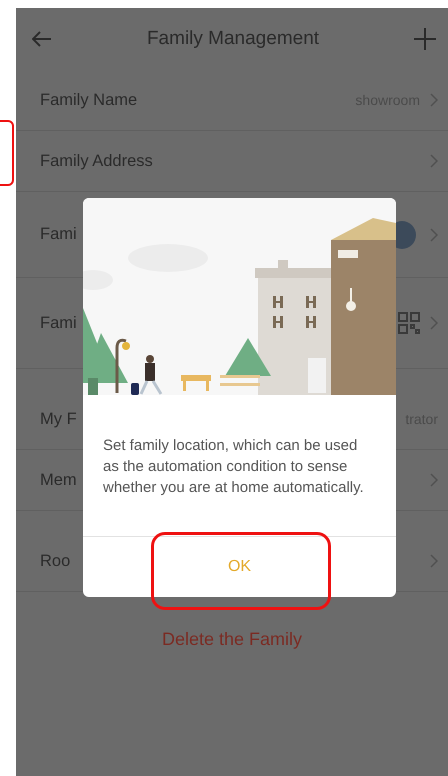 The width and height of the screenshot is (448, 776). I want to click on dialog-message: Set family location, which can be used as the automation condition to sense whether you are at home automatically., so click(234, 467).